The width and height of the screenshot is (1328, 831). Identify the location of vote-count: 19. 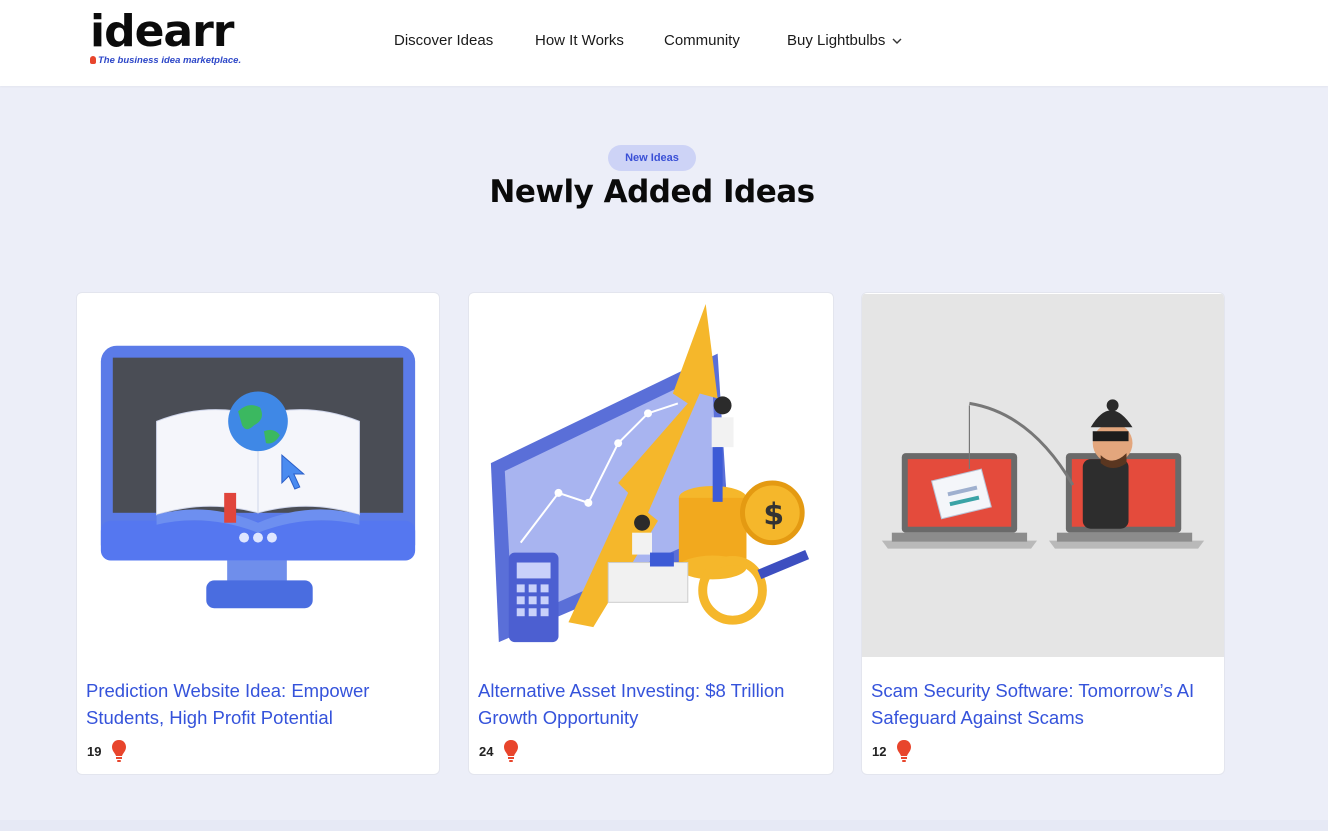
(94, 751).